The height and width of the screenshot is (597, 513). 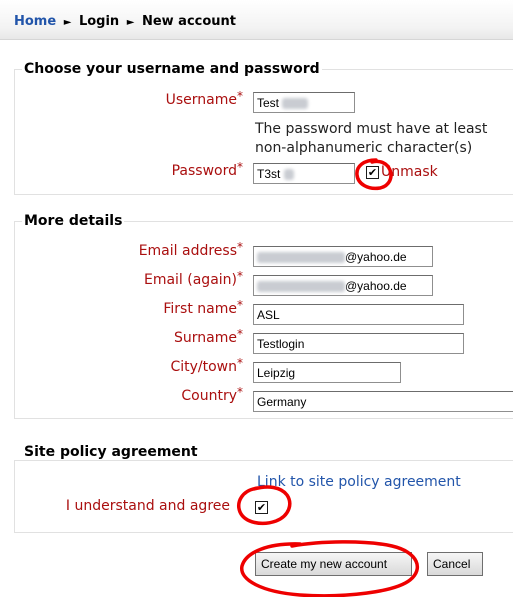 I want to click on password-input: T3st, so click(x=304, y=173).